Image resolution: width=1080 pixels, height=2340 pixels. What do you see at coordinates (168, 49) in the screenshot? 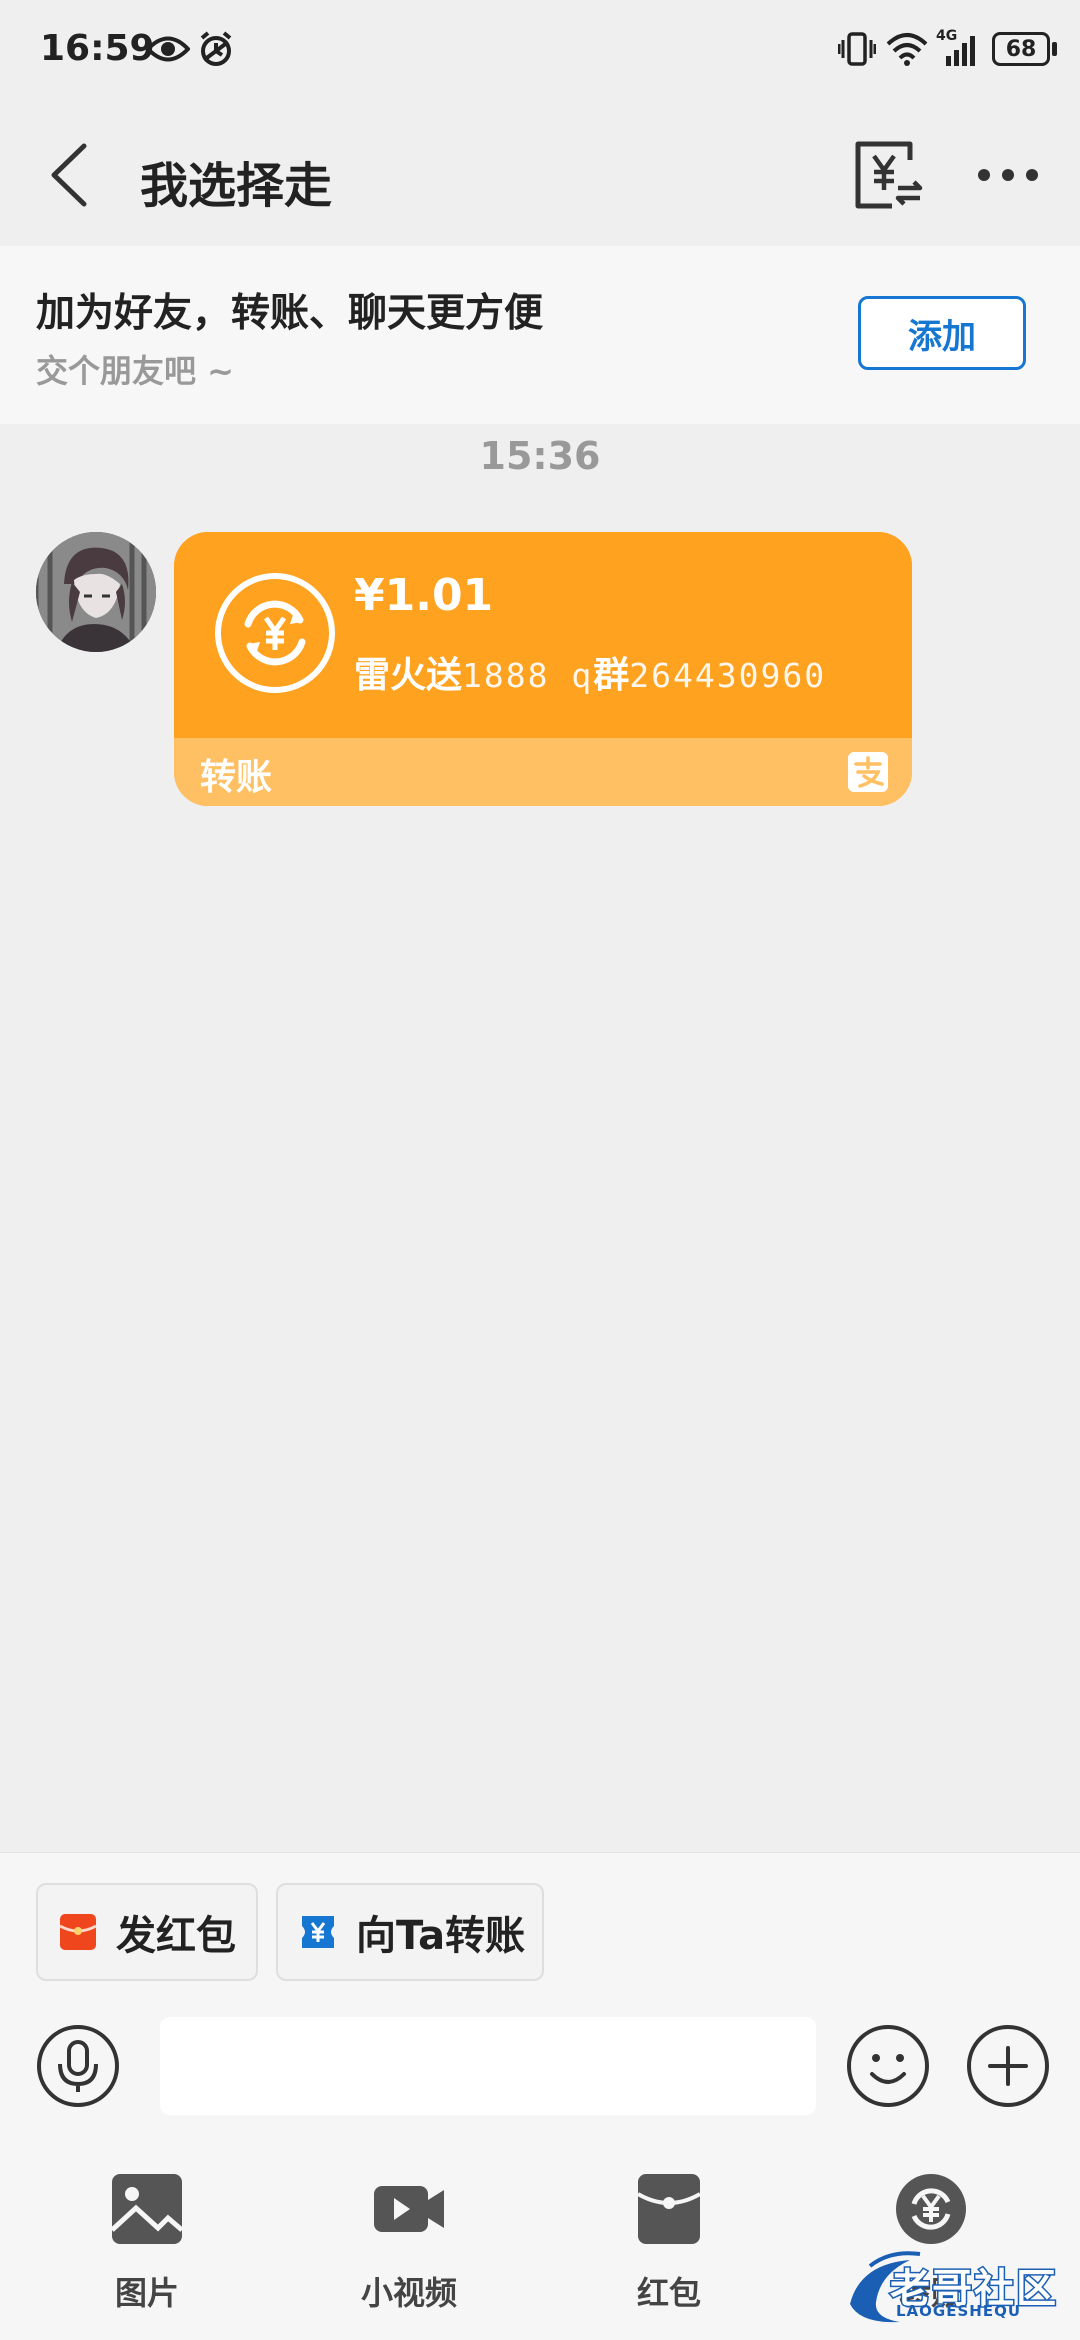
I see `eye-icon` at bounding box center [168, 49].